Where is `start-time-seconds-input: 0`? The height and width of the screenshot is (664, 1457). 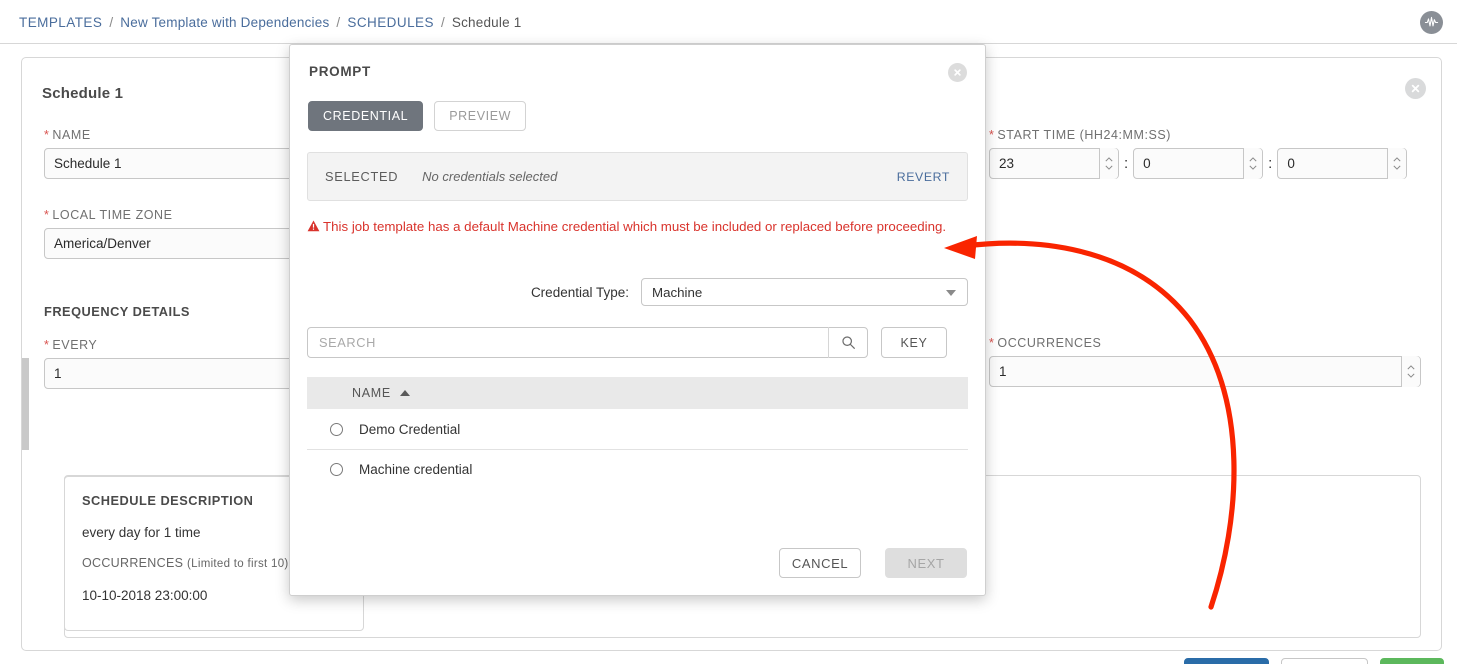
start-time-seconds-input: 0 is located at coordinates (1342, 163).